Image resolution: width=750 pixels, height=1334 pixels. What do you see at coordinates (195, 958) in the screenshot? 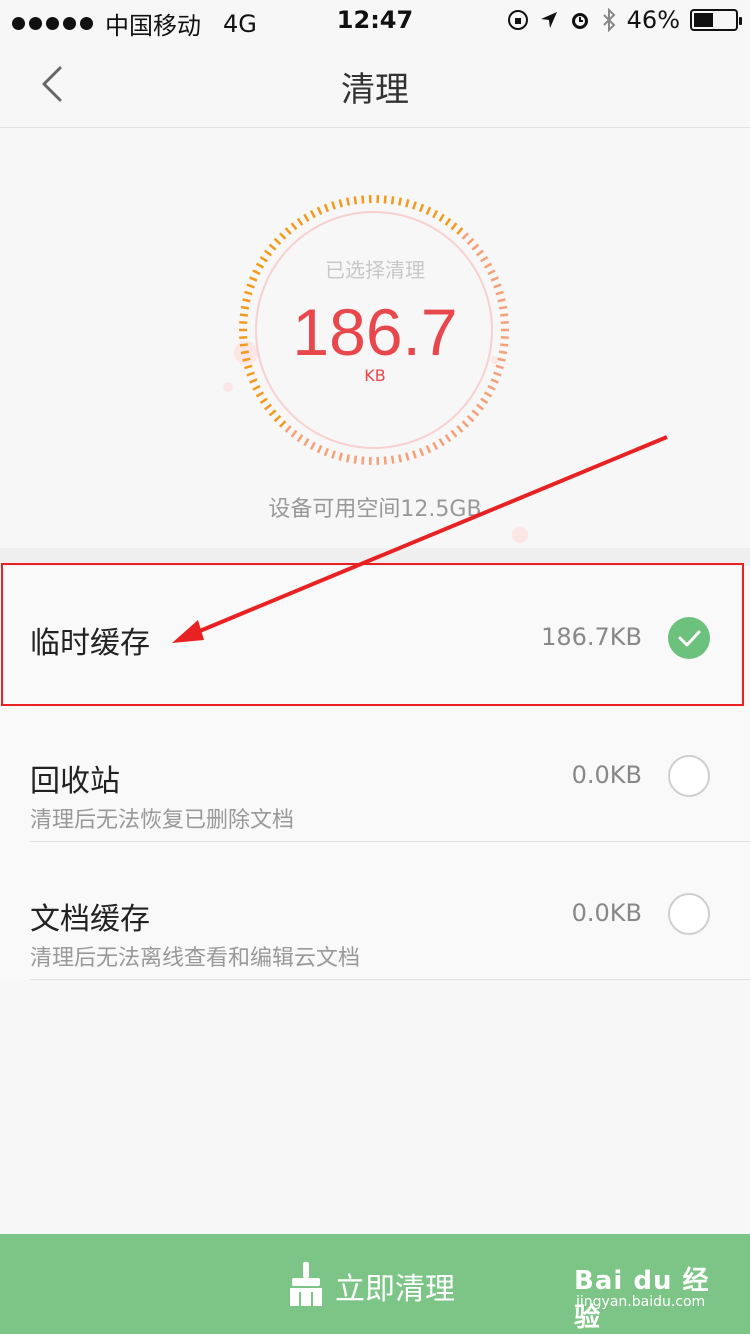
I see `item-subtitle: 清理后无法离线查看和编辑云文档` at bounding box center [195, 958].